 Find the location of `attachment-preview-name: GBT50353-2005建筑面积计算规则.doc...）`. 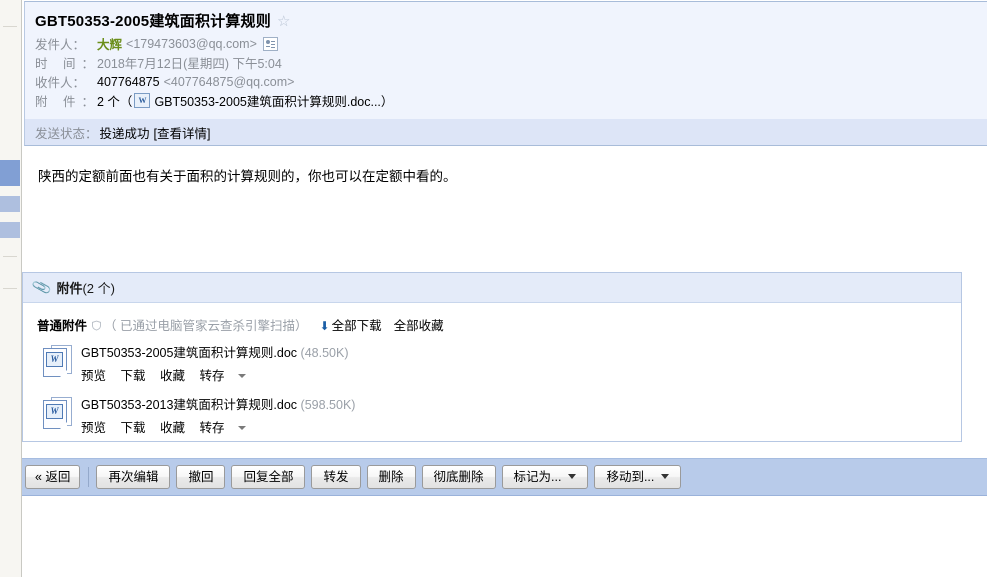

attachment-preview-name: GBT50353-2005建筑面积计算规则.doc...） is located at coordinates (273, 100).